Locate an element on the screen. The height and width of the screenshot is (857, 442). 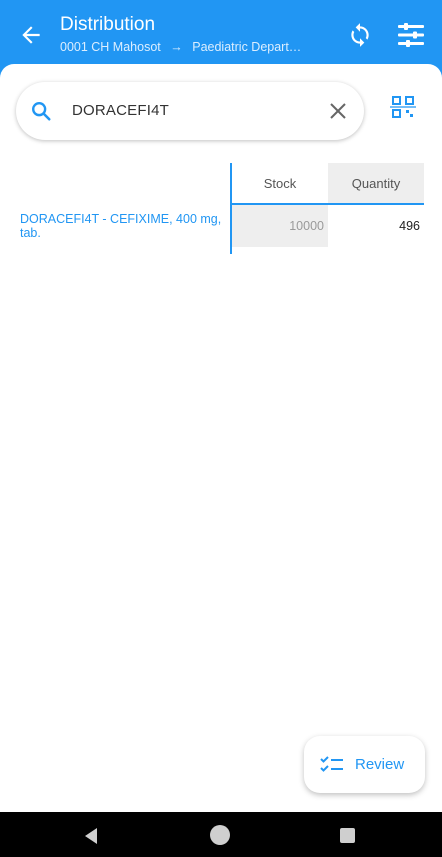
back-arrow-icon is located at coordinates (31, 35).